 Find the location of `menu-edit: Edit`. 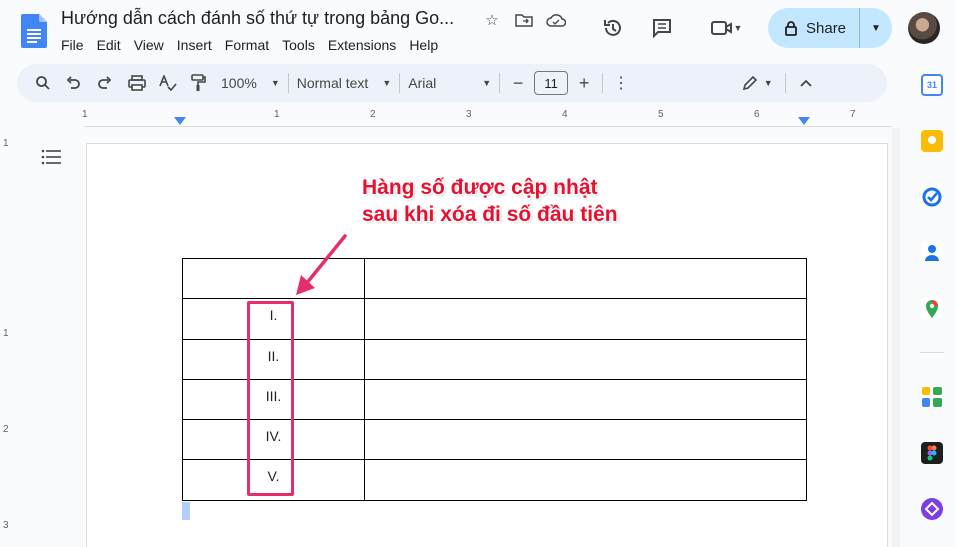

menu-edit: Edit is located at coordinates (112, 45).